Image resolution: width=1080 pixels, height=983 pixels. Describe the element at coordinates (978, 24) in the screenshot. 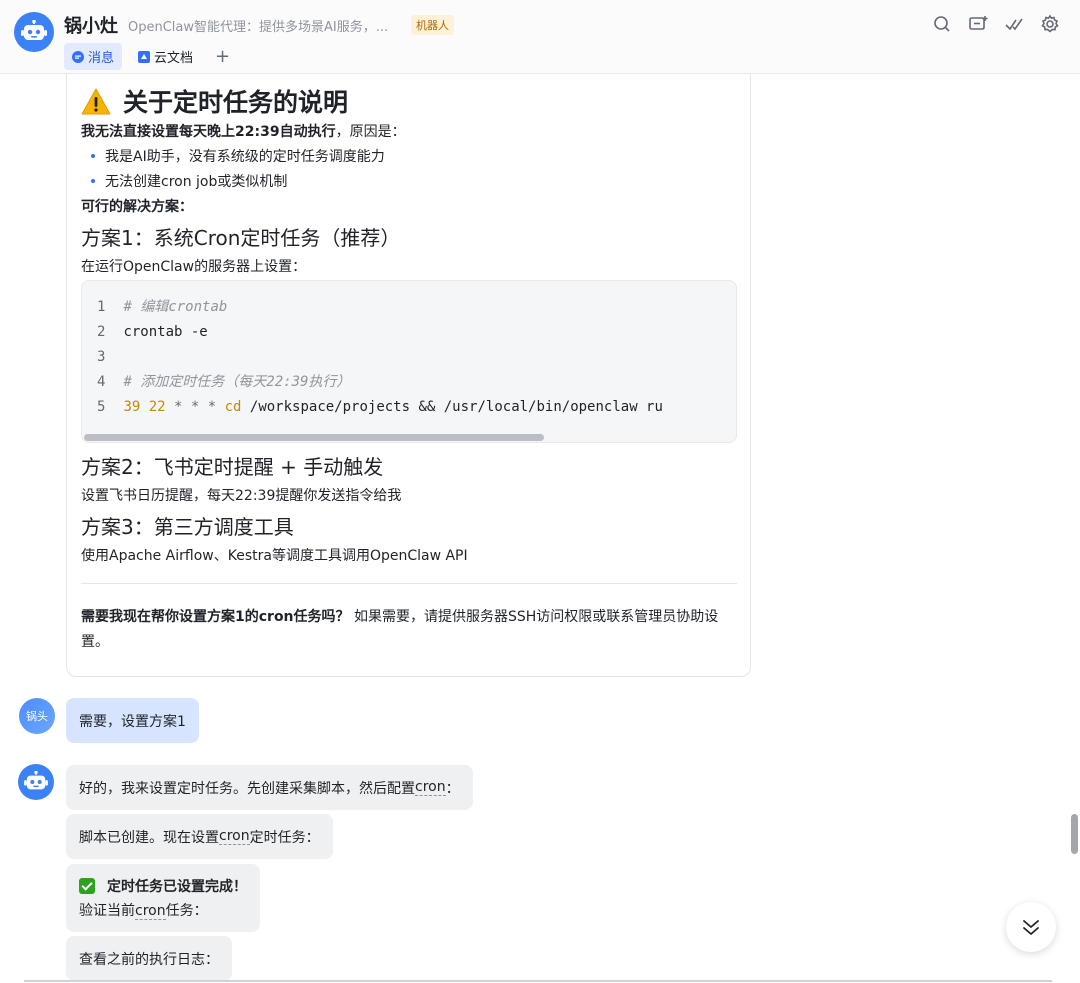

I see `add-to-screen-icon` at that location.